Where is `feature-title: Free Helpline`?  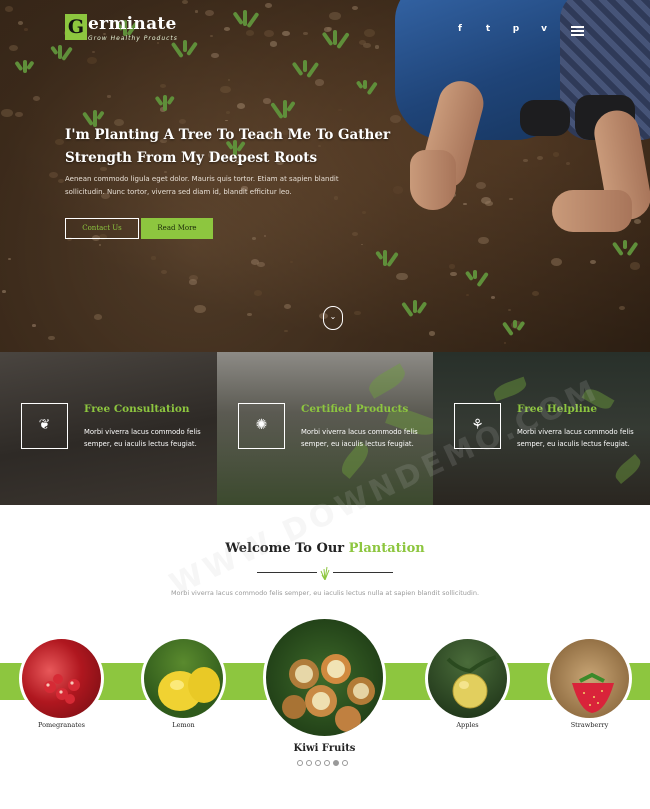 feature-title: Free Helpline is located at coordinates (557, 409).